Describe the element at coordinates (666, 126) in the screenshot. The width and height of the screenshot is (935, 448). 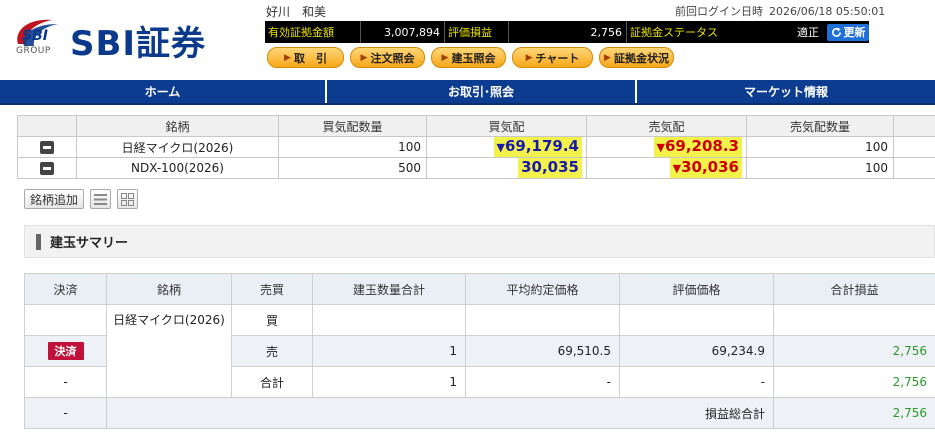
I see `quote-header-ask: 売気配` at that location.